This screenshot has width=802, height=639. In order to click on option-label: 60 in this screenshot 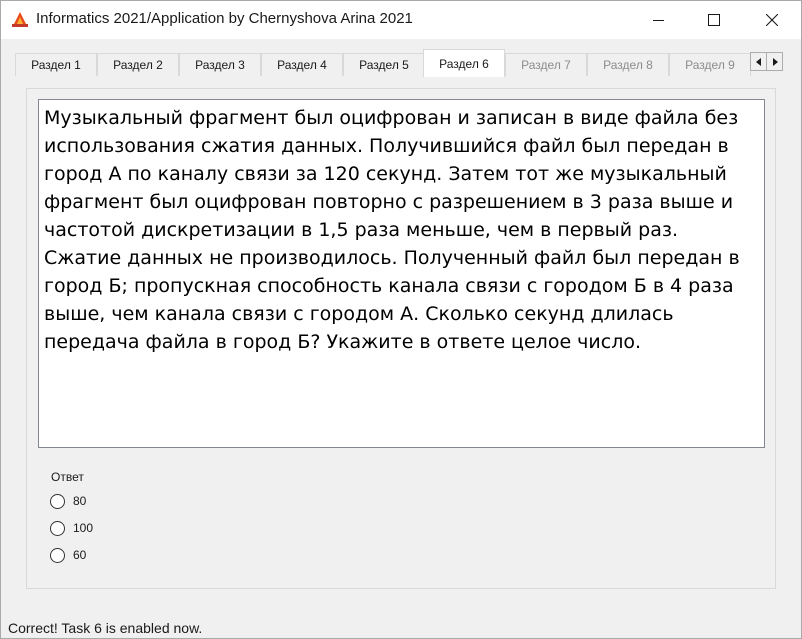, I will do `click(80, 555)`.